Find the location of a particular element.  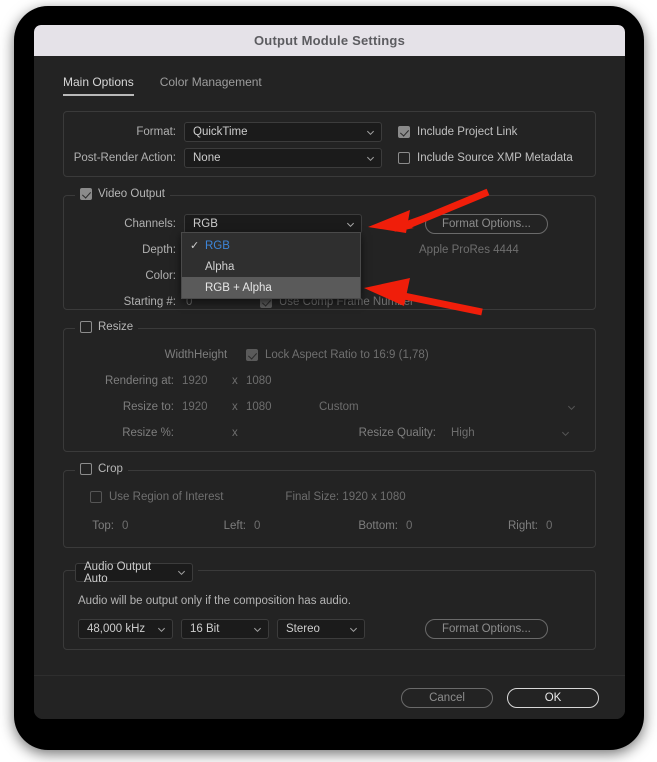

dialog-title: Output Module Settings is located at coordinates (329, 40).